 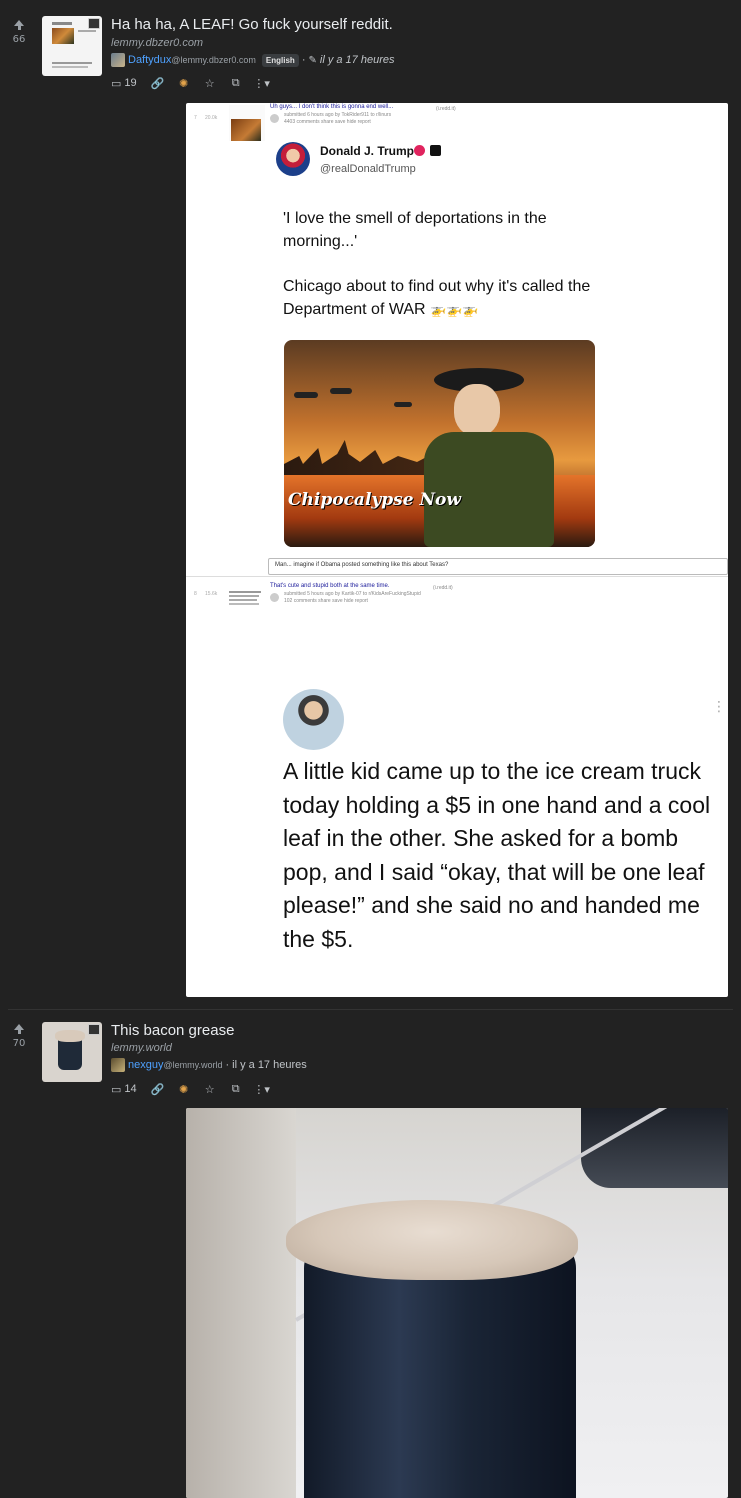 What do you see at coordinates (374, 500) in the screenshot?
I see `image-caption: Chipocalypse Now` at bounding box center [374, 500].